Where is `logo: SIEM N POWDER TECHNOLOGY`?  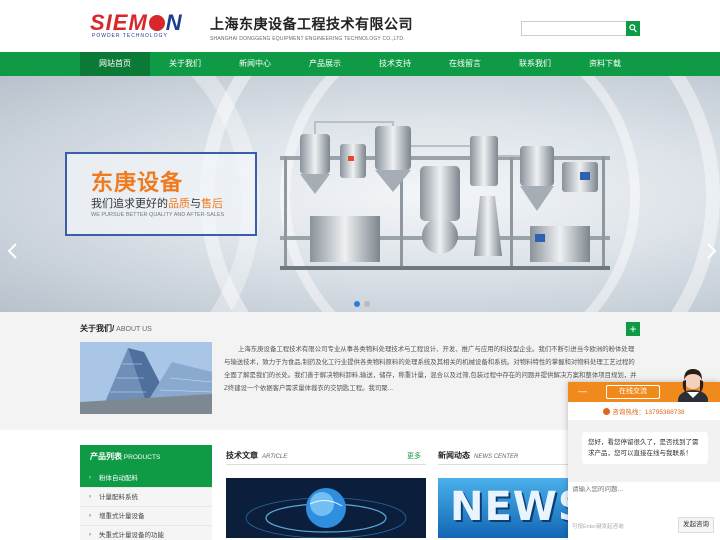 logo: SIEM N POWDER TECHNOLOGY is located at coordinates (146, 25).